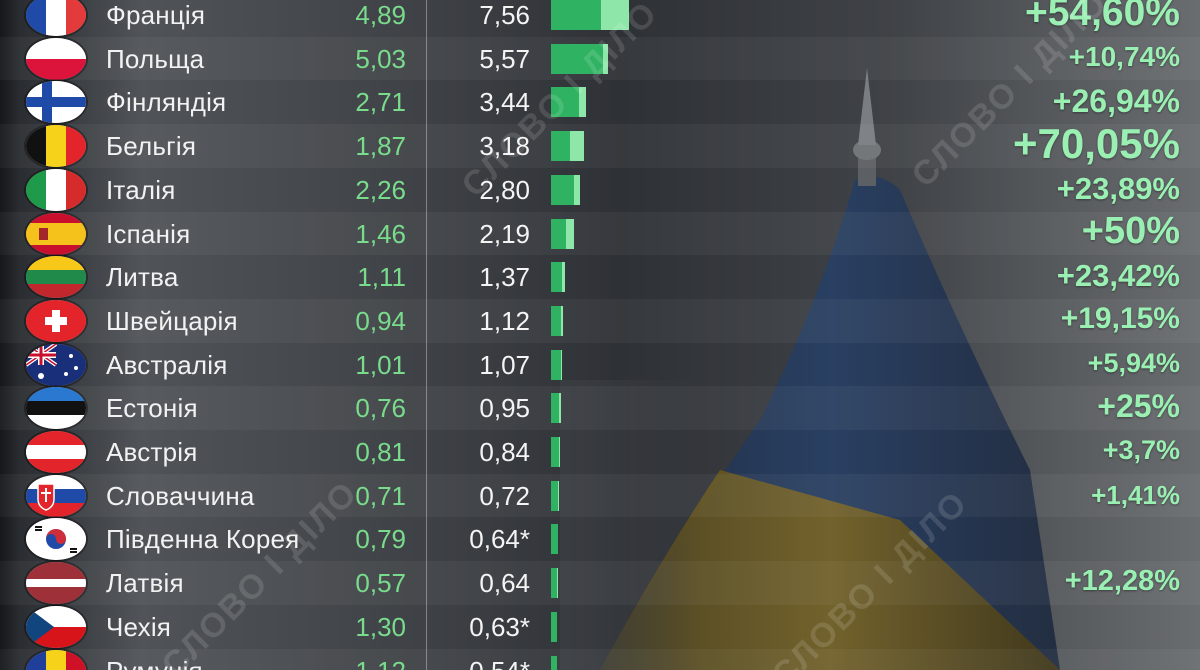  What do you see at coordinates (600, 232) in the screenshot?
I see `table-row: Іспанія 1,46 2,19 +50%` at bounding box center [600, 232].